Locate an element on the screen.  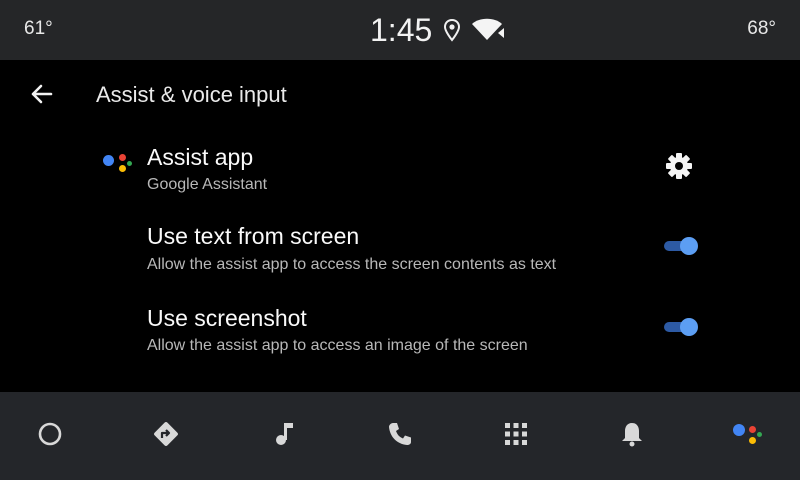
nav-apps-button is located at coordinates (516, 434).